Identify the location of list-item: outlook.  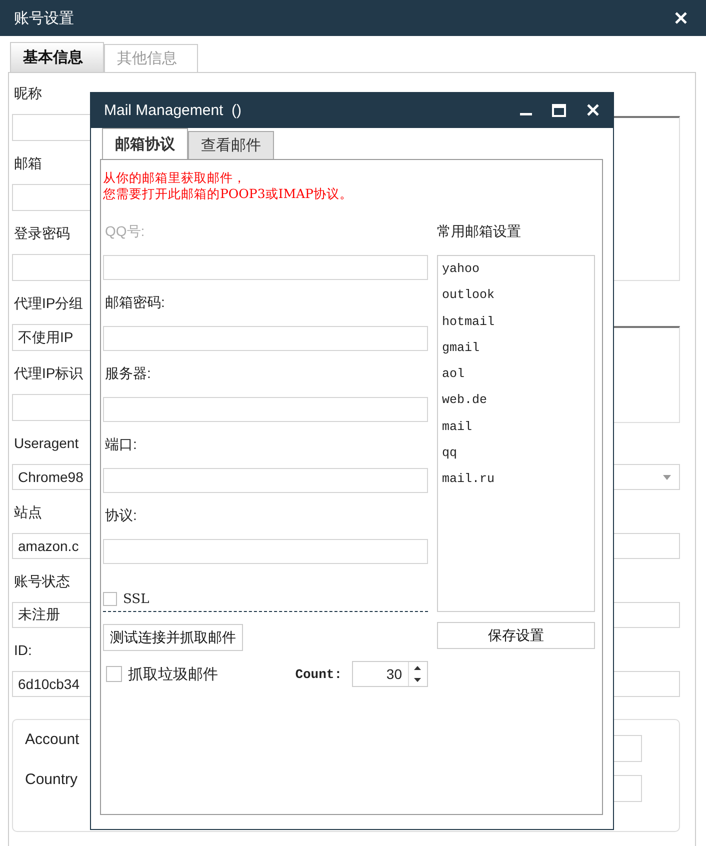
(516, 298).